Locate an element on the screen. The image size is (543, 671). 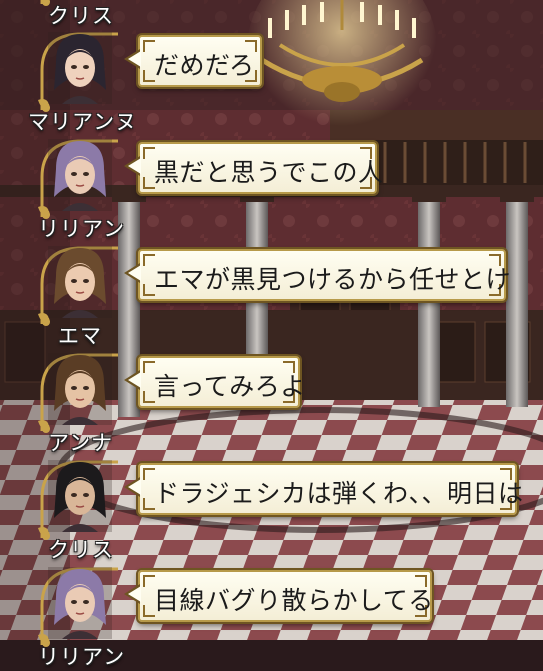
message-bubble: エマが黒見つけるから任せとけ is located at coordinates (317, 275).